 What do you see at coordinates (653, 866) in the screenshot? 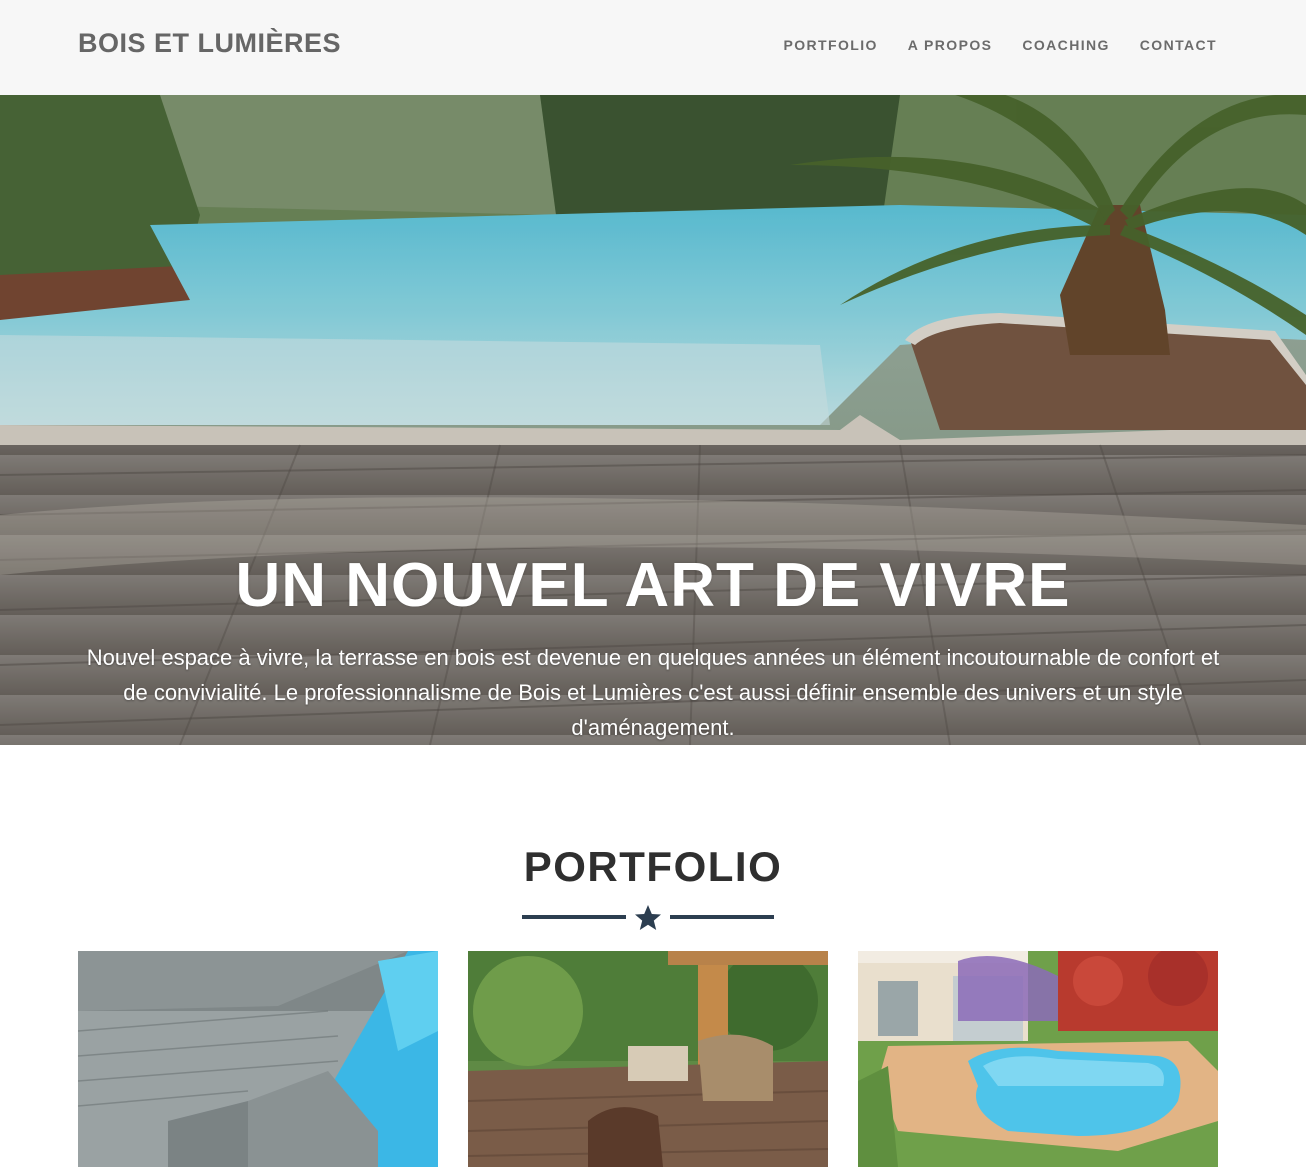
I see `portfolio-heading: PORTFOLIO` at bounding box center [653, 866].